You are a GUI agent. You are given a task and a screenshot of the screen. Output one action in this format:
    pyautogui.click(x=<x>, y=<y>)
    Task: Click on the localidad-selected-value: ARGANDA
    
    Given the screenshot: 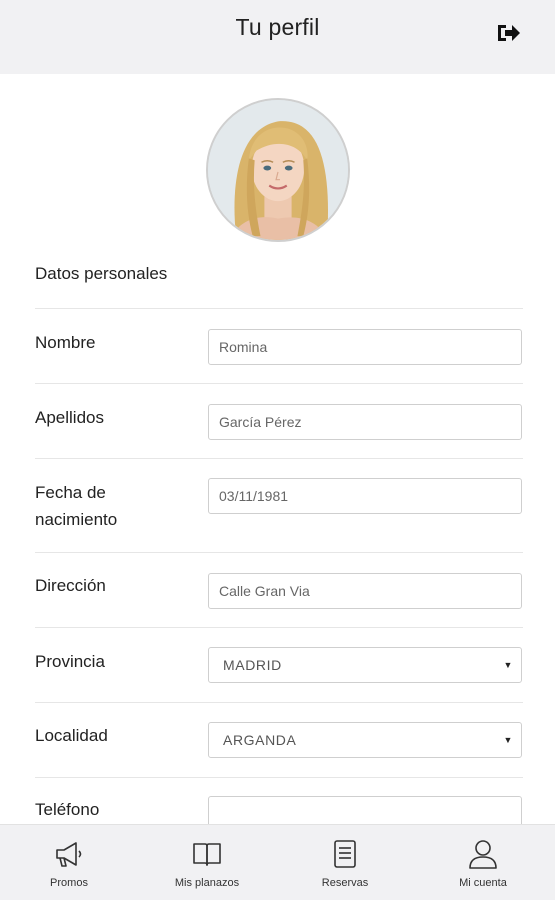 What is the action you would take?
    pyautogui.click(x=260, y=740)
    